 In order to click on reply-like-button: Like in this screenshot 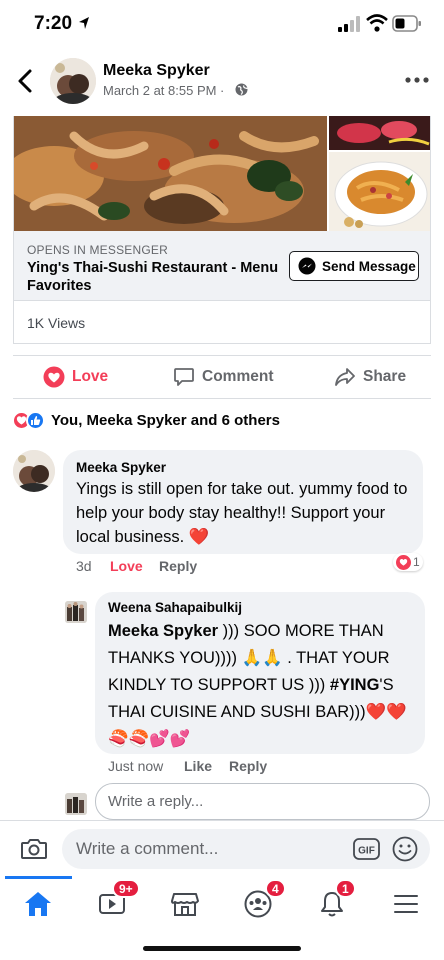, I will do `click(198, 766)`.